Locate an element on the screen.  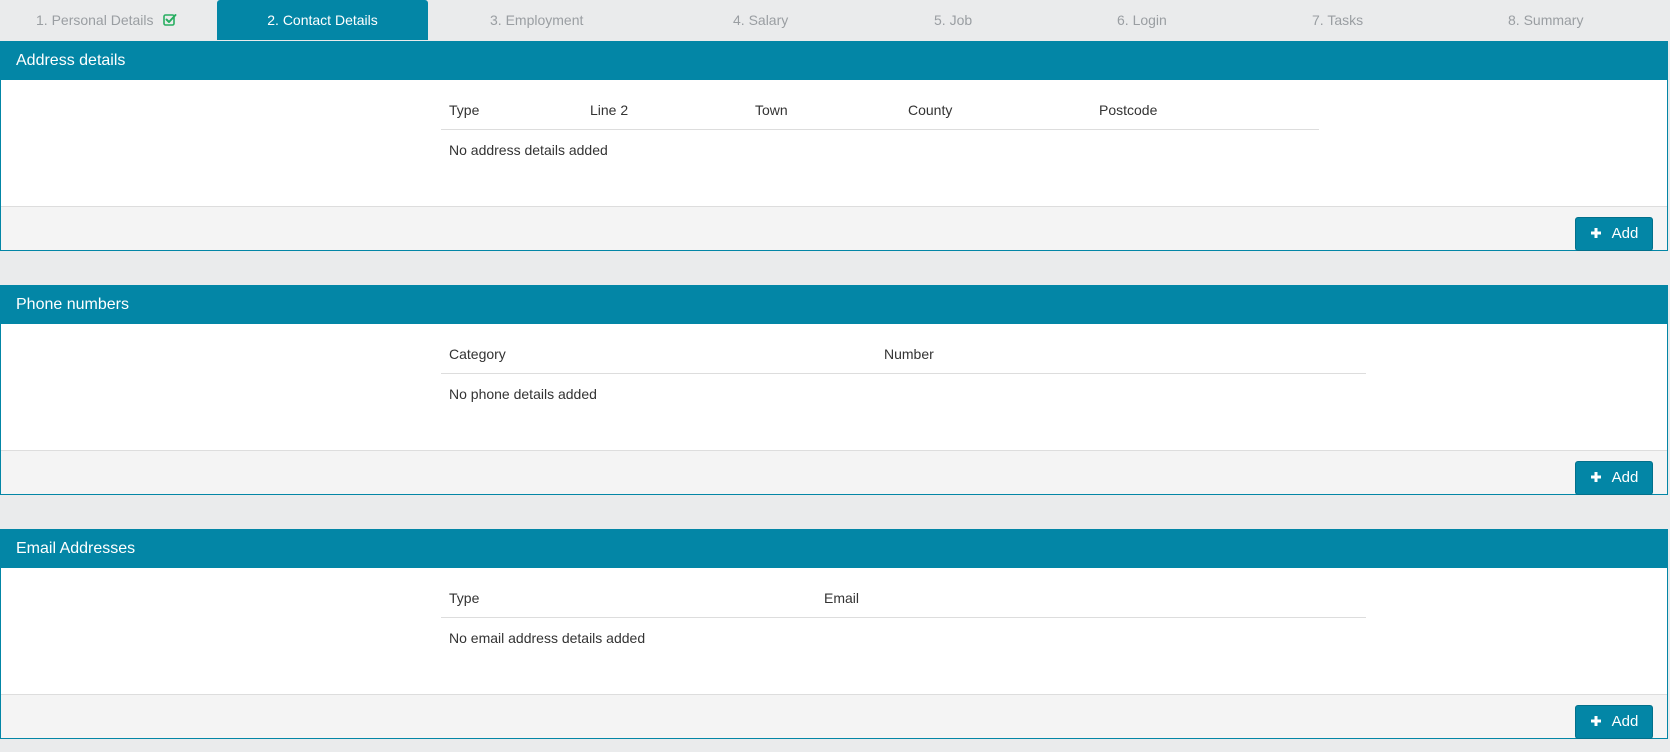
table-header: Category Number is located at coordinates (903, 360).